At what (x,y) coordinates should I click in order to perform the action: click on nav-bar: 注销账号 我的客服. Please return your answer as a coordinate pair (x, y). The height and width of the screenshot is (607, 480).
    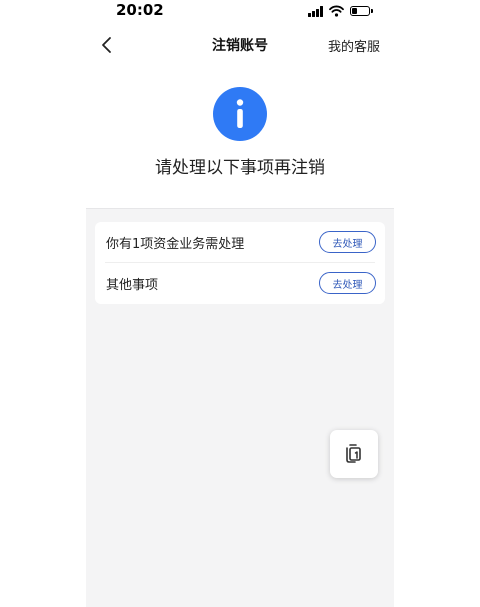
    Looking at the image, I should click on (240, 45).